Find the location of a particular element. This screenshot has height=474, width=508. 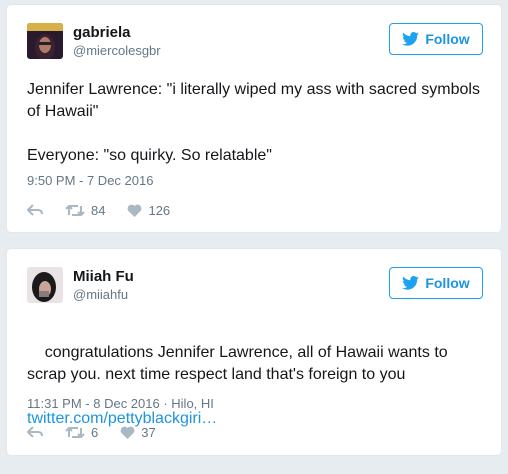

like-button: 126 is located at coordinates (148, 210).